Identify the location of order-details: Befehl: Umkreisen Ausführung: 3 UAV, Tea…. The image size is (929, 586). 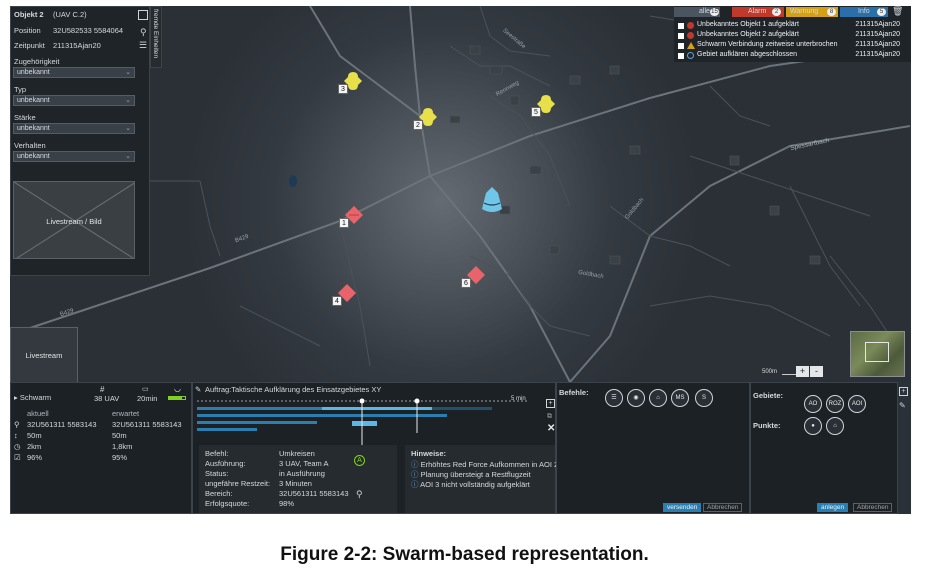
(298, 479).